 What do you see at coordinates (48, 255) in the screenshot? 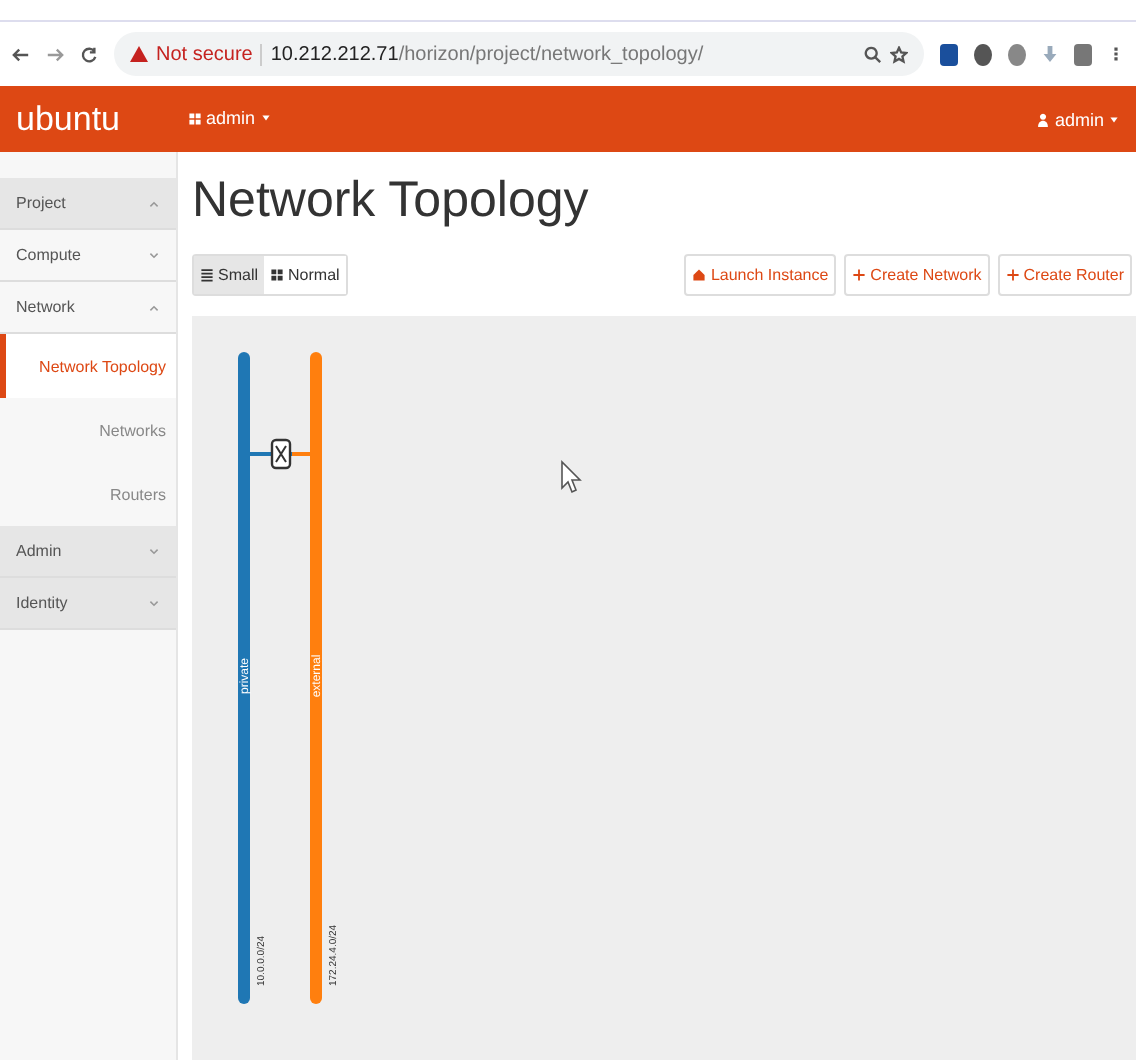
I see `sidebar-label: Compute` at bounding box center [48, 255].